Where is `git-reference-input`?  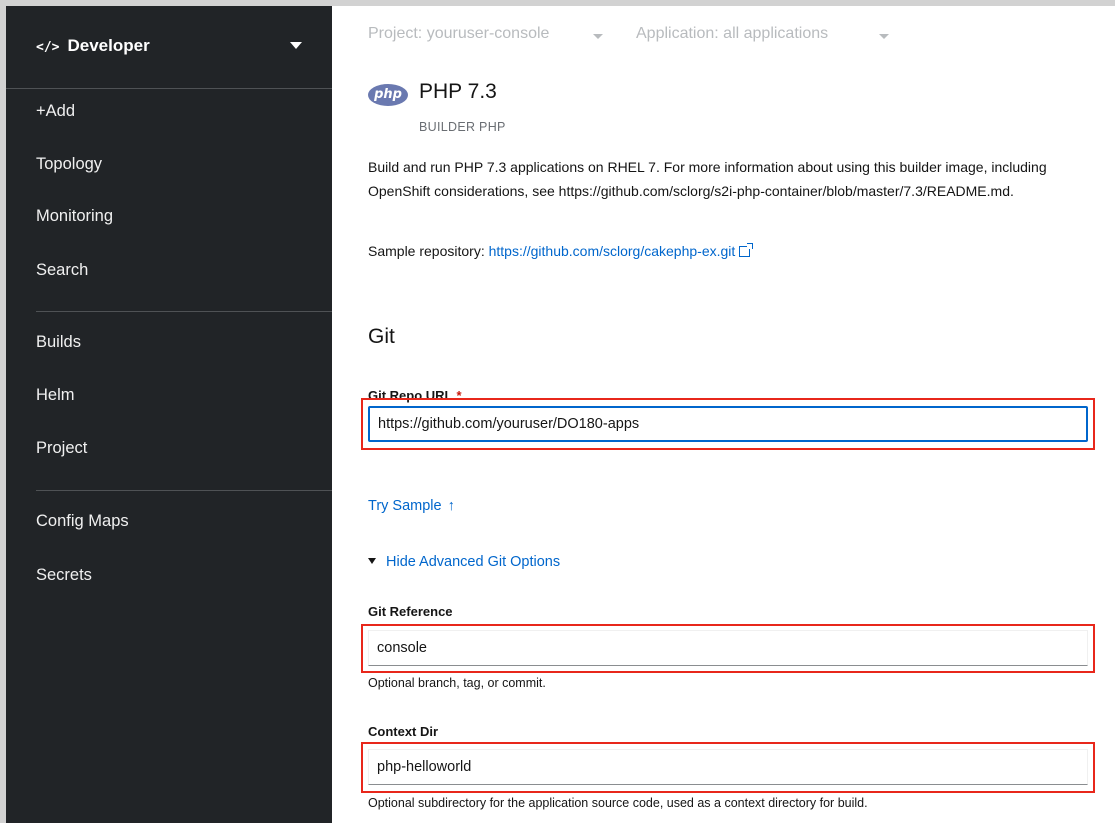 git-reference-input is located at coordinates (728, 648).